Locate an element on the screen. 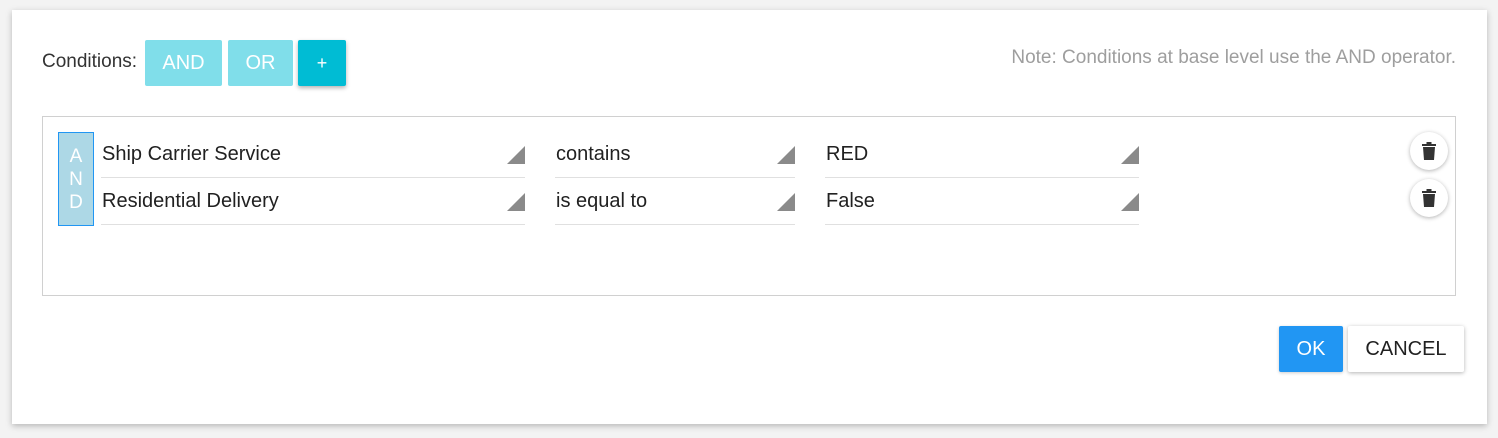 Image resolution: width=1498 pixels, height=438 pixels. group-operator-letter: N is located at coordinates (76, 179).